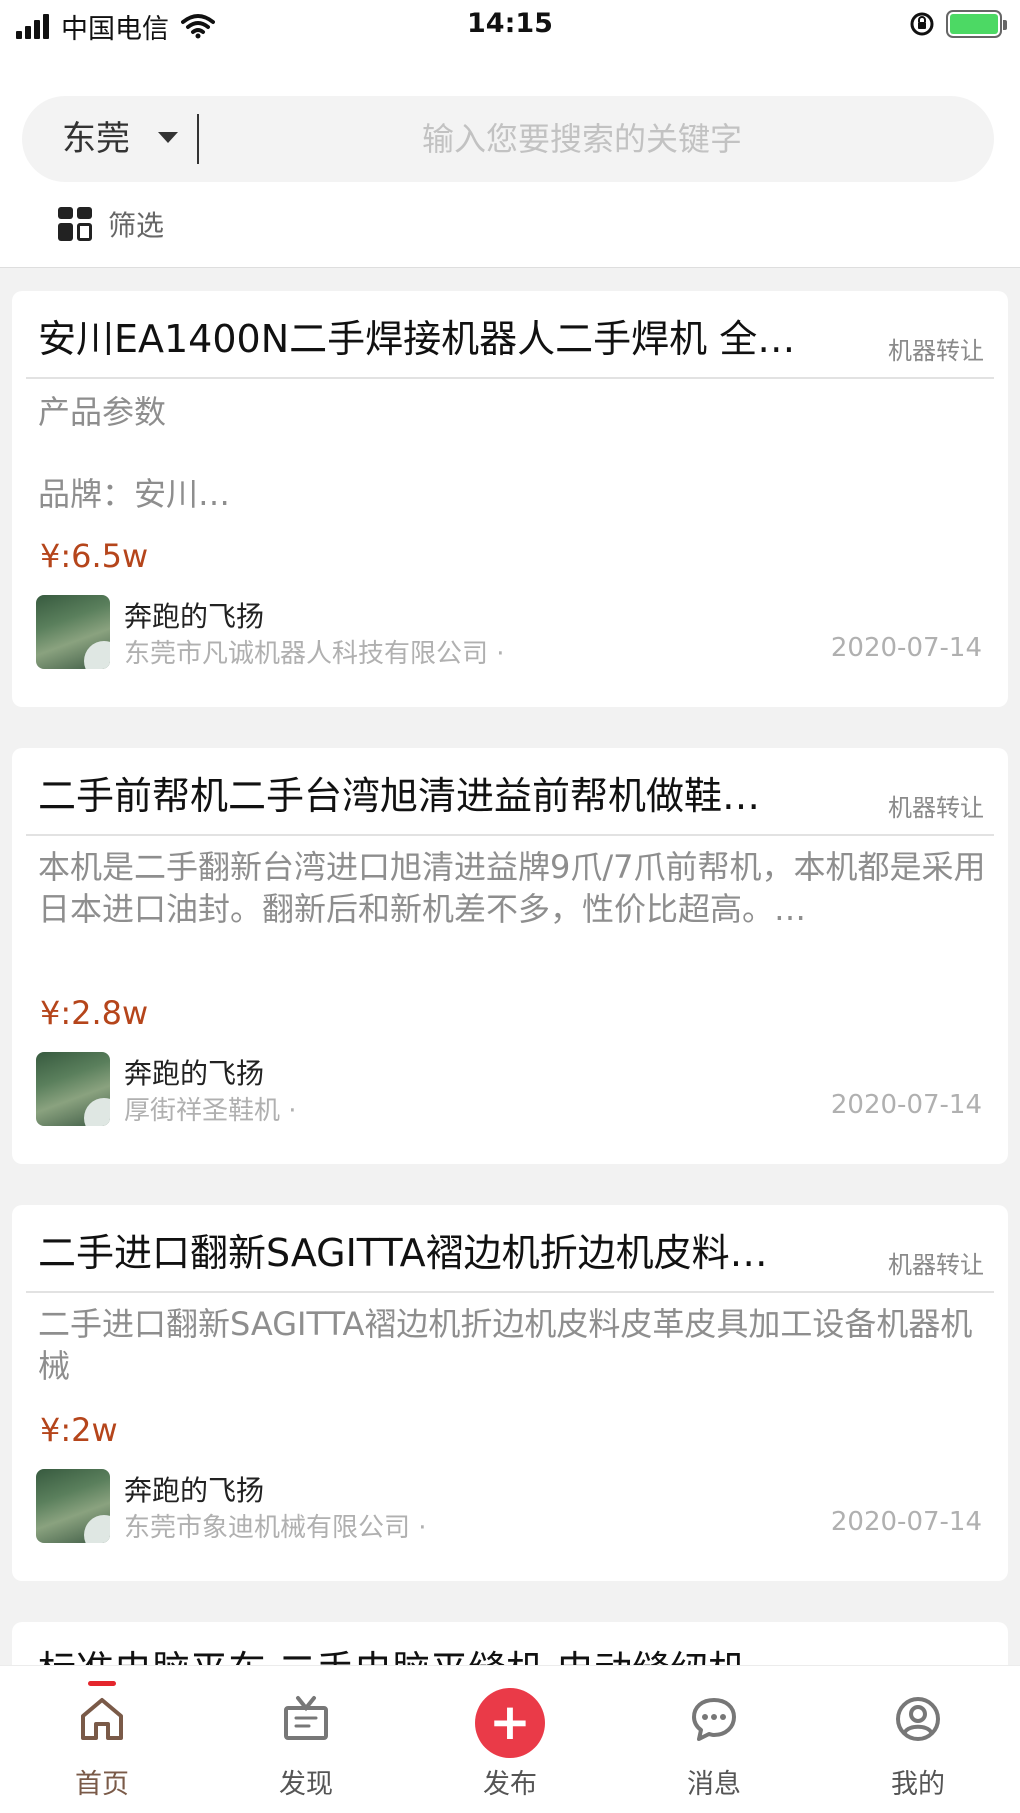 The image size is (1020, 1813). What do you see at coordinates (922, 24) in the screenshot?
I see `orientation-lock-icon` at bounding box center [922, 24].